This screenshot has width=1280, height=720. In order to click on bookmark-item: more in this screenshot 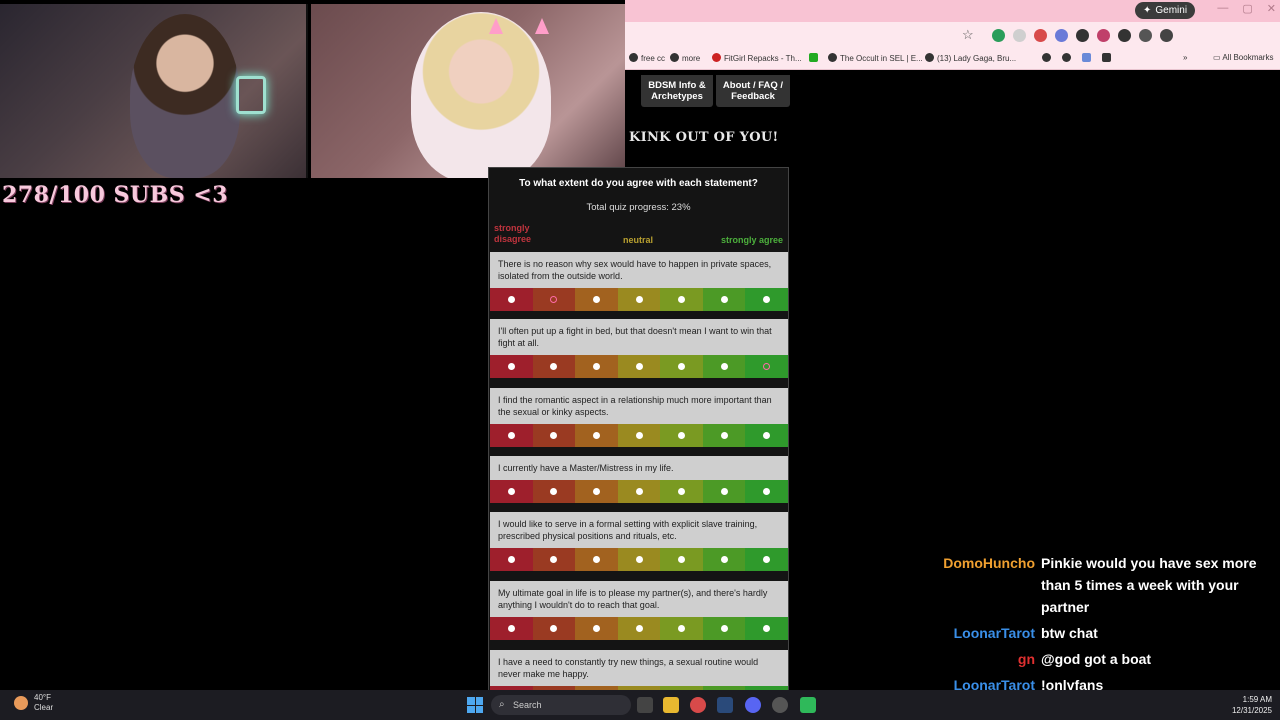, I will do `click(685, 58)`.